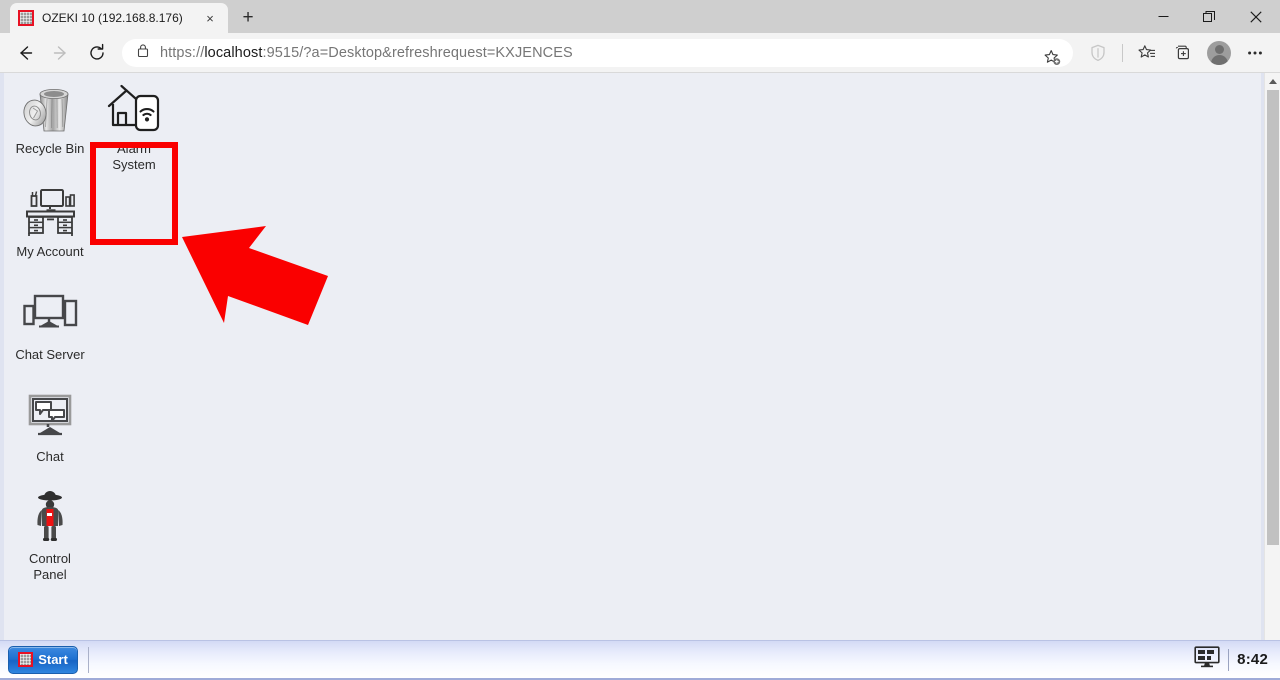 This screenshot has height=680, width=1280. What do you see at coordinates (256, 276) in the screenshot?
I see `red-pointer-arrow` at bounding box center [256, 276].